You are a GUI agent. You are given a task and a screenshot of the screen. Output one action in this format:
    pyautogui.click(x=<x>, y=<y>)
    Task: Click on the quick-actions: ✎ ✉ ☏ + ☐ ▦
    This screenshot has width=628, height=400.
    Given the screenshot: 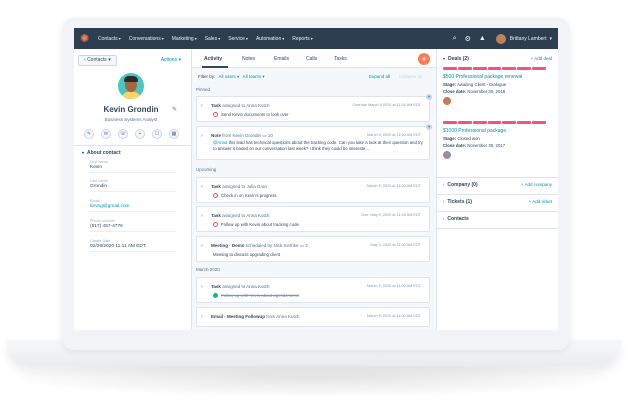 What is the action you would take?
    pyautogui.click(x=135, y=134)
    